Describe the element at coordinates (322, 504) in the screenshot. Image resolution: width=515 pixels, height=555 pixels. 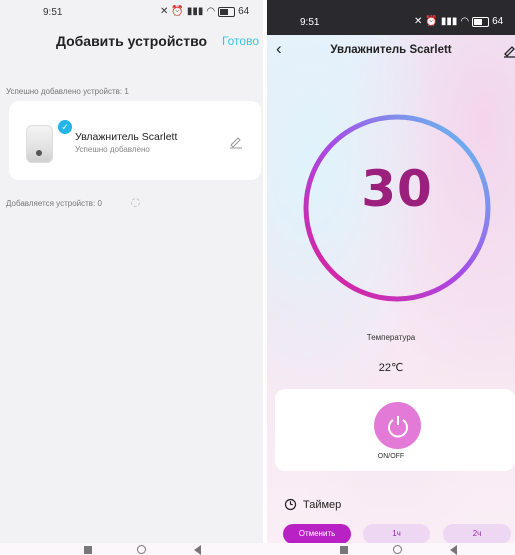
I see `timer-label: Таймер` at that location.